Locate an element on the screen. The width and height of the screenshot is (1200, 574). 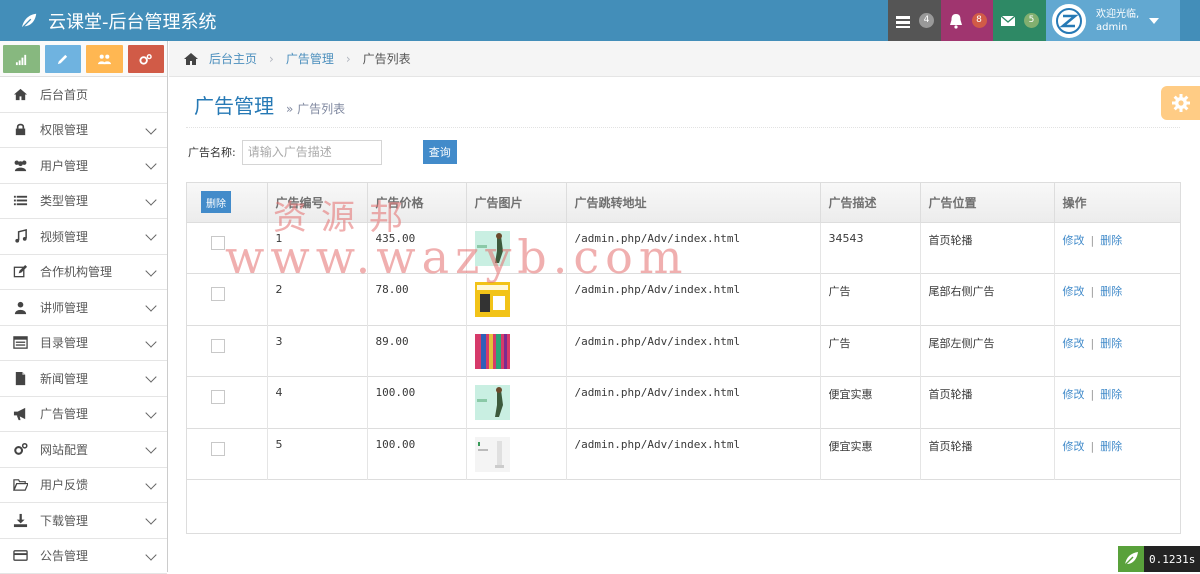
bullhorn-icon is located at coordinates (20, 413).